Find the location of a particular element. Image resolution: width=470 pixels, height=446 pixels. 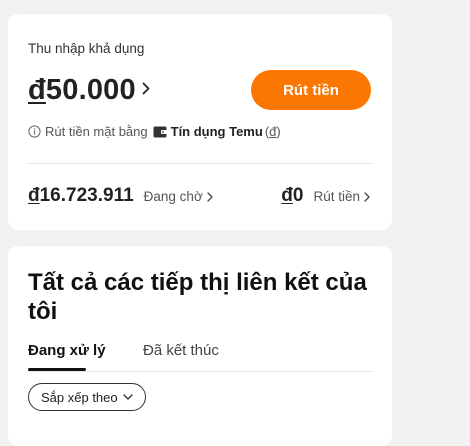

note-close-paren: ) is located at coordinates (278, 131).